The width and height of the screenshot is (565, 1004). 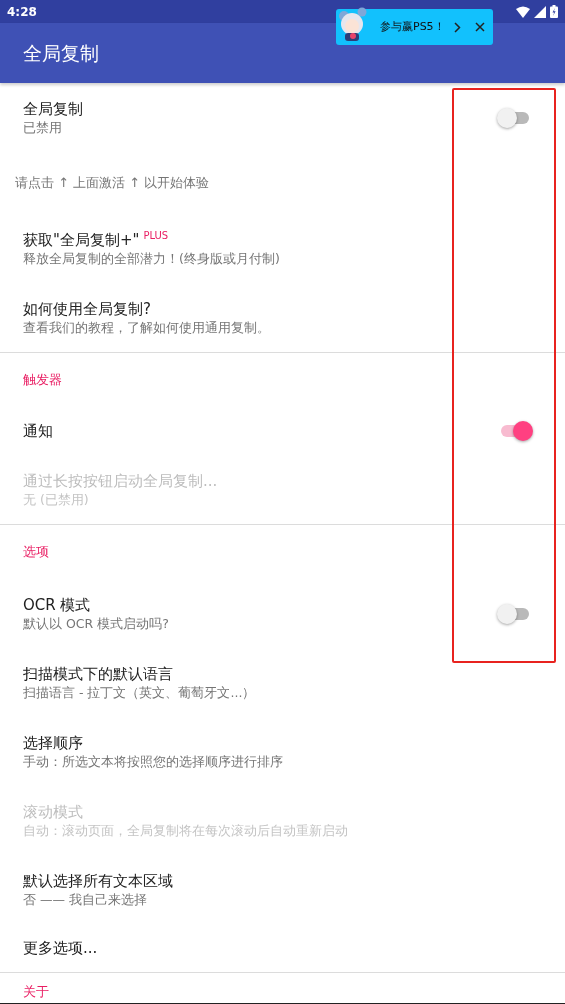 What do you see at coordinates (61, 53) in the screenshot?
I see `app-title: 全局复制` at bounding box center [61, 53].